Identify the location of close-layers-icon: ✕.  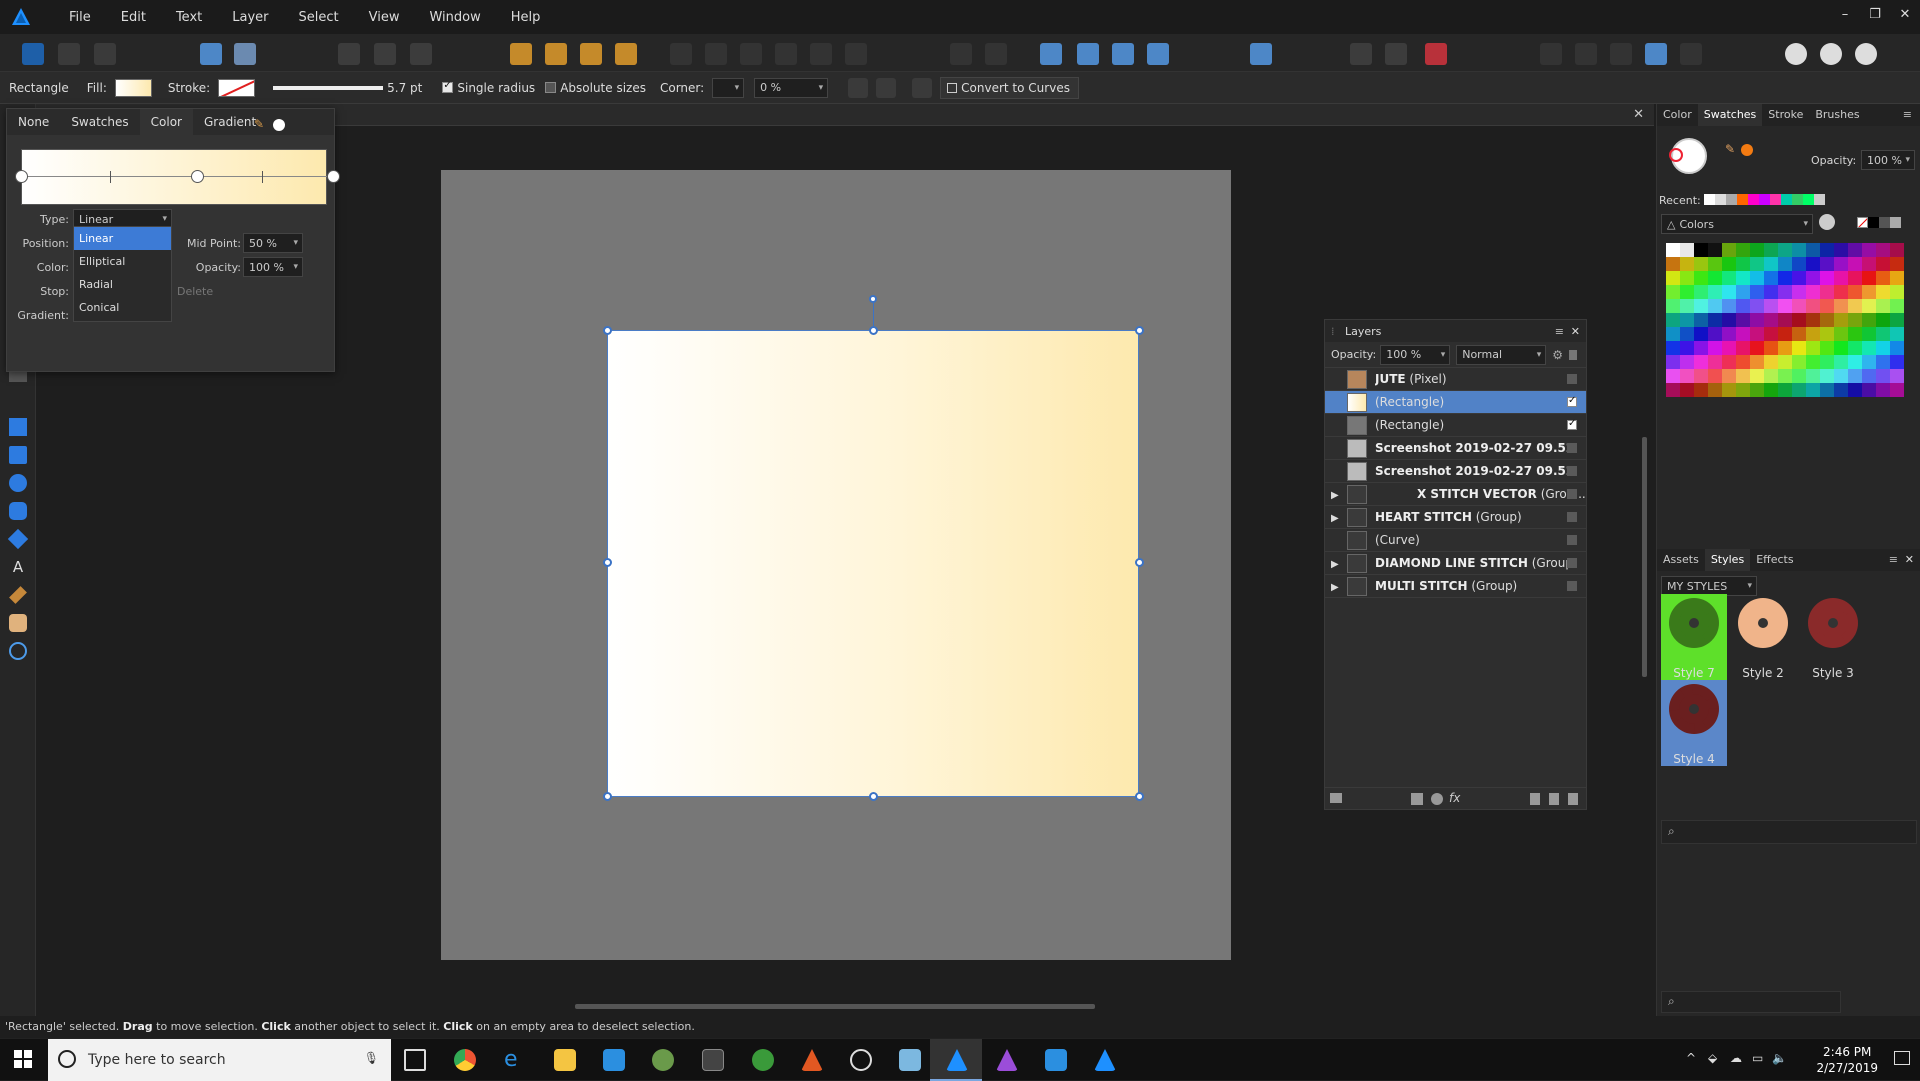
(1575, 331).